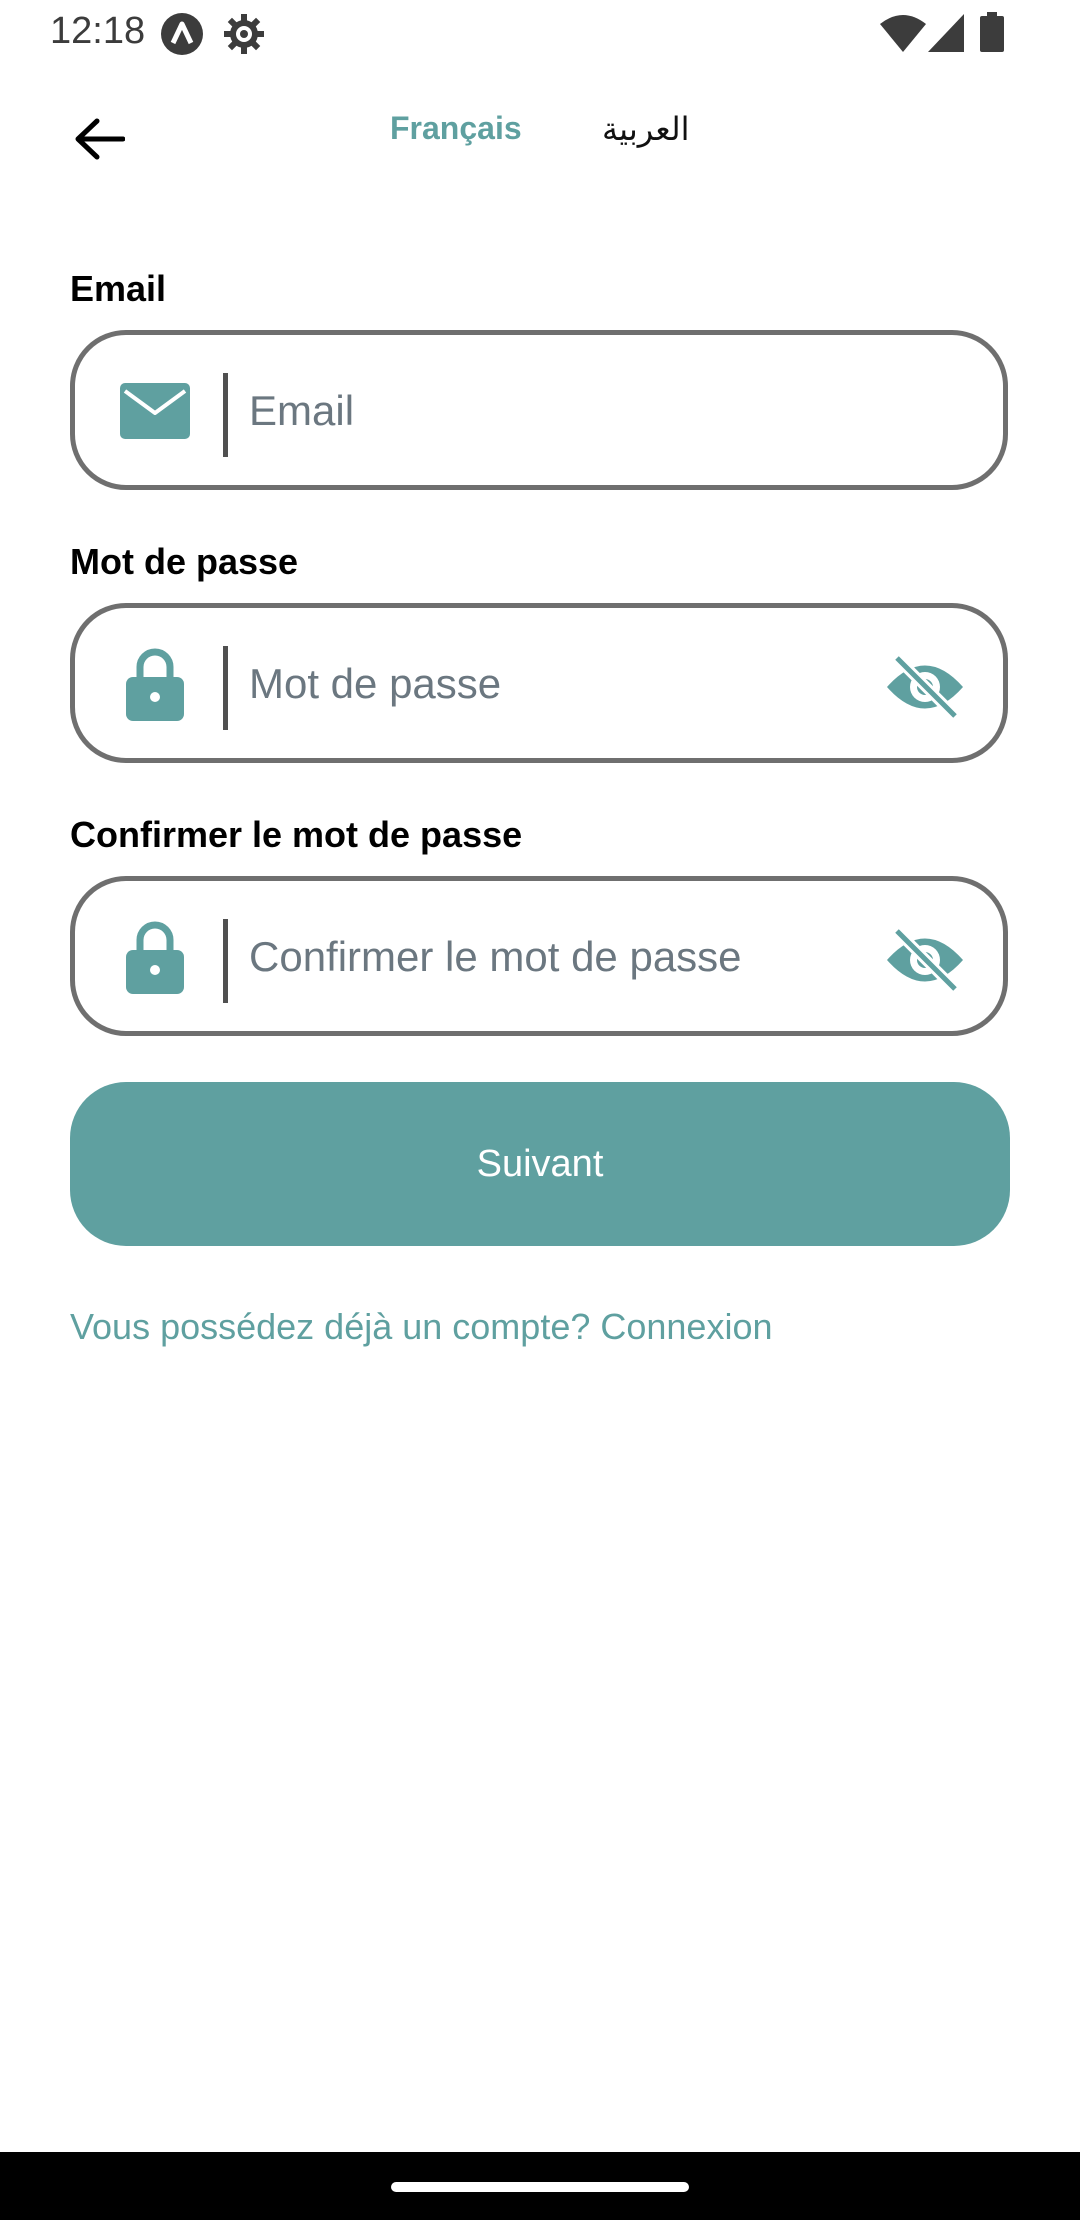 This screenshot has height=2220, width=1080. I want to click on signal-icon, so click(946, 35).